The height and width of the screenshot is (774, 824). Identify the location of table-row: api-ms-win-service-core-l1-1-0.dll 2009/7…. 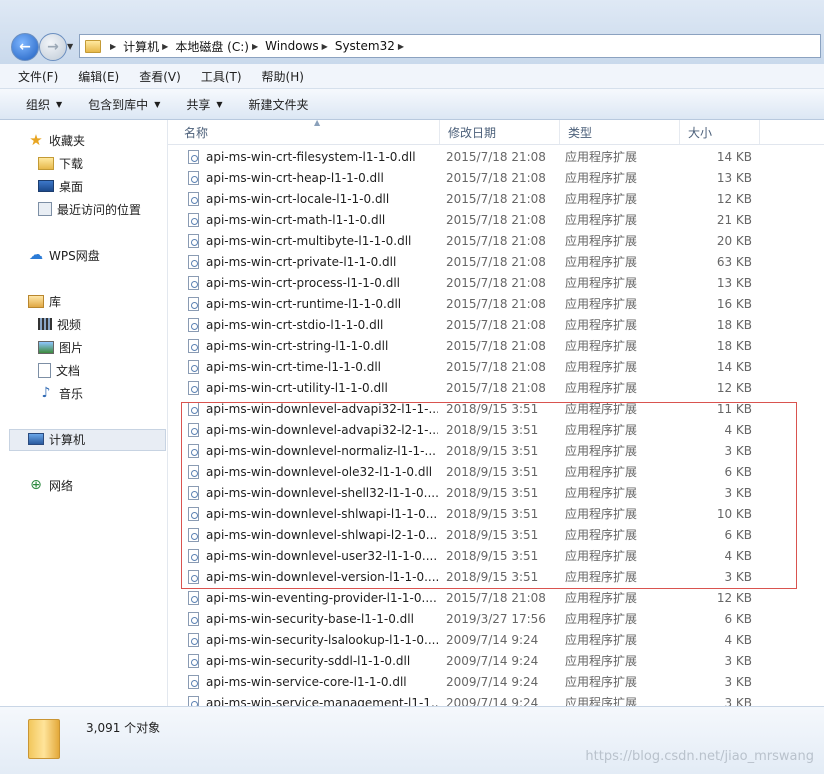
(496, 682).